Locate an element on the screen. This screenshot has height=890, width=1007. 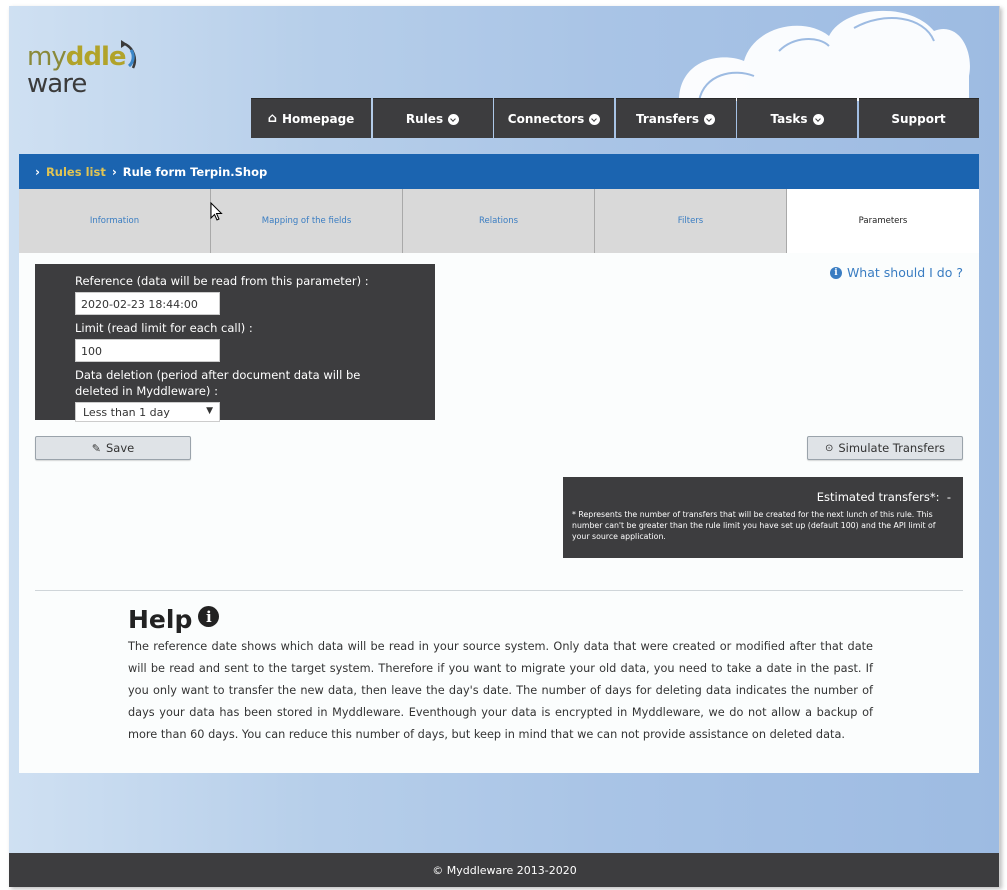
tab-parameters: Parameters is located at coordinates (883, 221).